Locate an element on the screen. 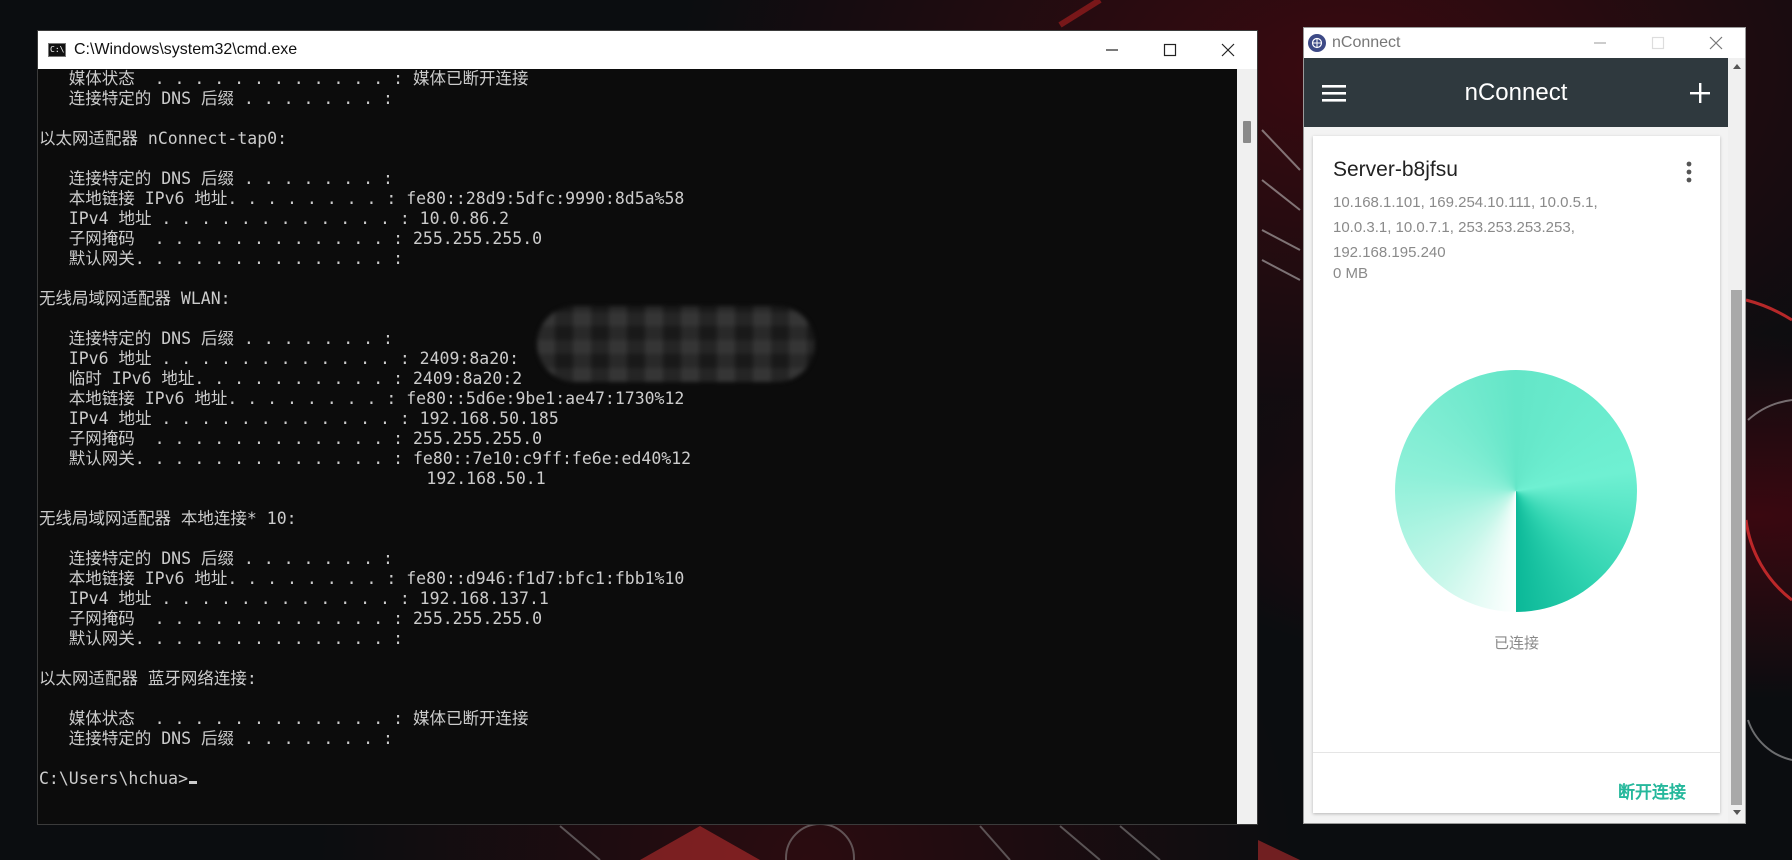  hamburger-menu-icon is located at coordinates (1334, 93).